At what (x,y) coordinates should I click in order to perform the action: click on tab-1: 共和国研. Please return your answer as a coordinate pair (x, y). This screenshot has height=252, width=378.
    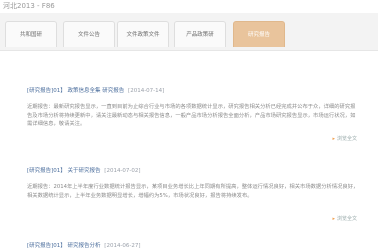
    Looking at the image, I should click on (31, 34).